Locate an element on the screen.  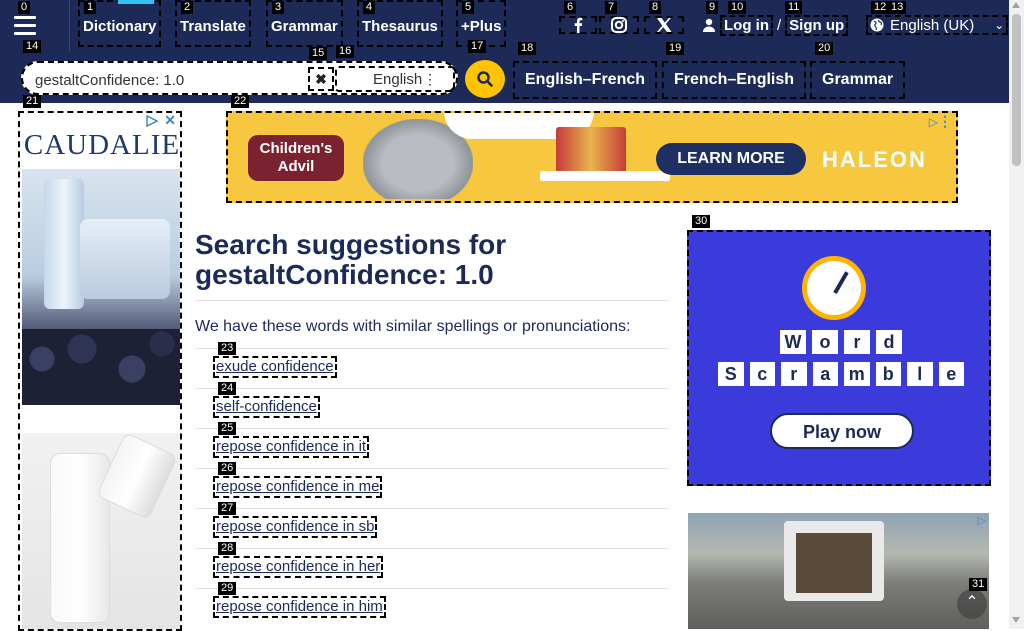
clear-search-button: ✖ is located at coordinates (321, 79).